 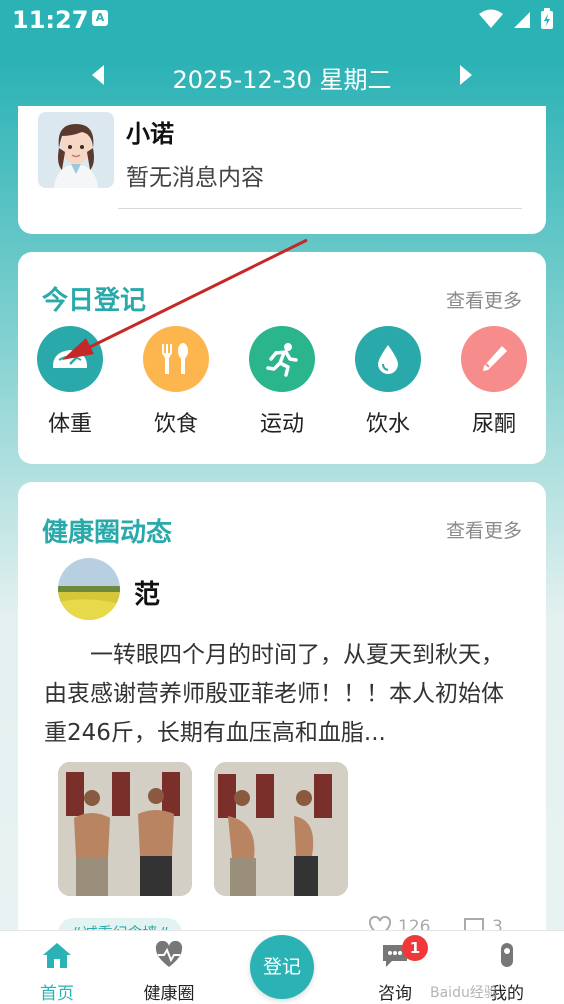 What do you see at coordinates (493, 424) in the screenshot?
I see `register-ketone-label: 尿酮` at bounding box center [493, 424].